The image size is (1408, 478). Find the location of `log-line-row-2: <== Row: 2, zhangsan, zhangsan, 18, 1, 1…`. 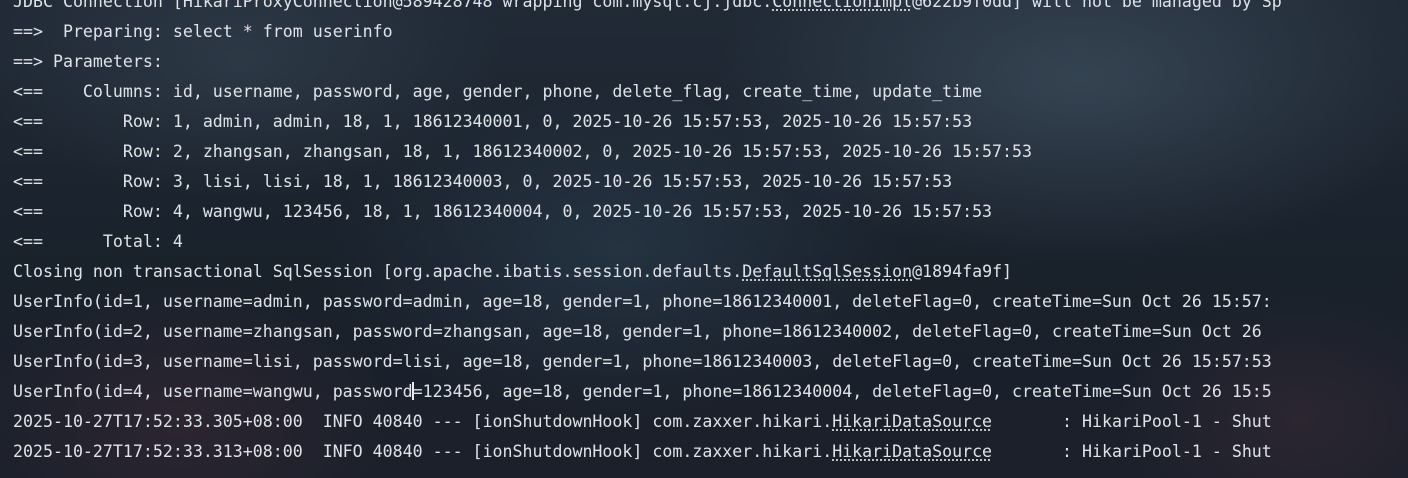

log-line-row-2: <== Row: 2, zhangsan, zhangsan, 18, 1, 1… is located at coordinates (523, 151).